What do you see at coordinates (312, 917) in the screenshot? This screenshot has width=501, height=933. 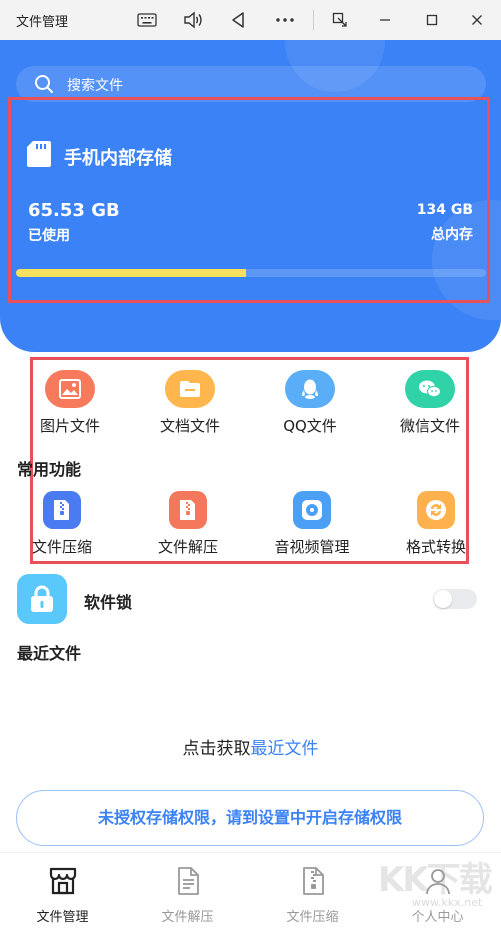 I see `nav-label: 文件压缩` at bounding box center [312, 917].